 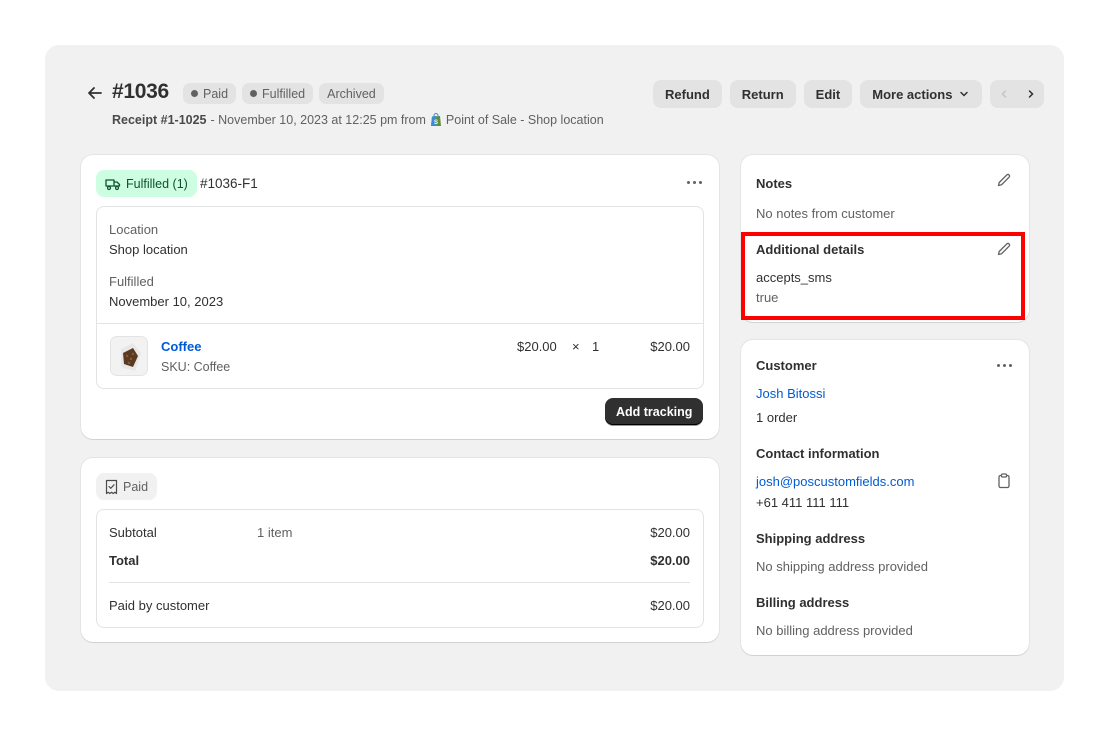 What do you see at coordinates (196, 367) in the screenshot?
I see `product-sku: SKU: Coffee` at bounding box center [196, 367].